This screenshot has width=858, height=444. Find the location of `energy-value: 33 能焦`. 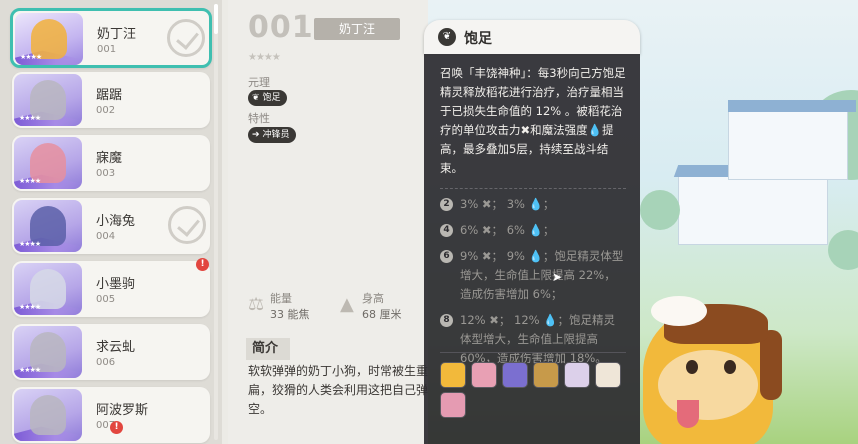

energy-value: 33 能焦 is located at coordinates (290, 314).